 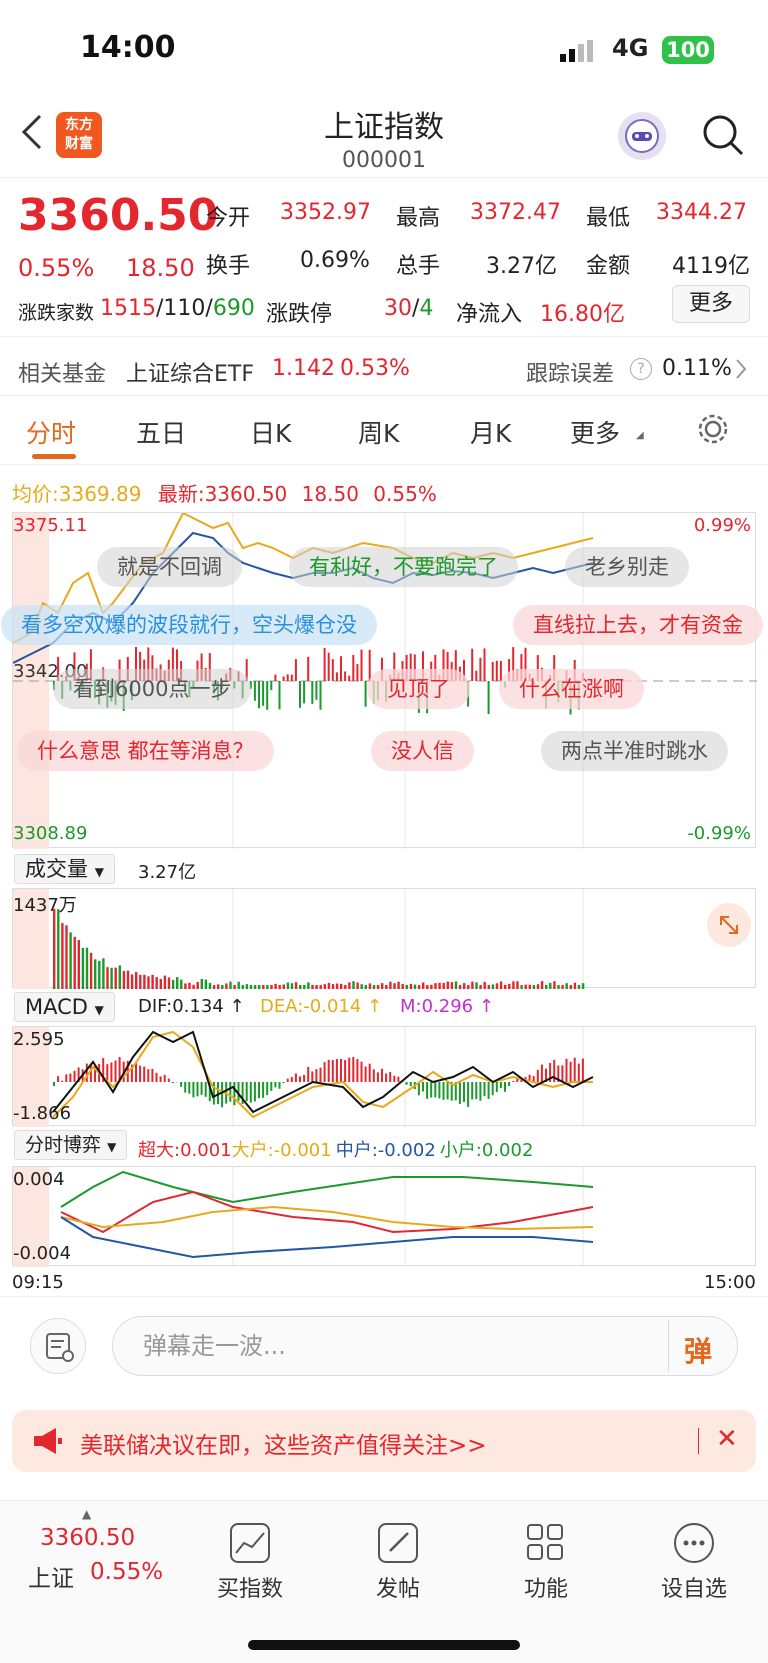 I want to click on volume-chart: 1437万, so click(x=384, y=938).